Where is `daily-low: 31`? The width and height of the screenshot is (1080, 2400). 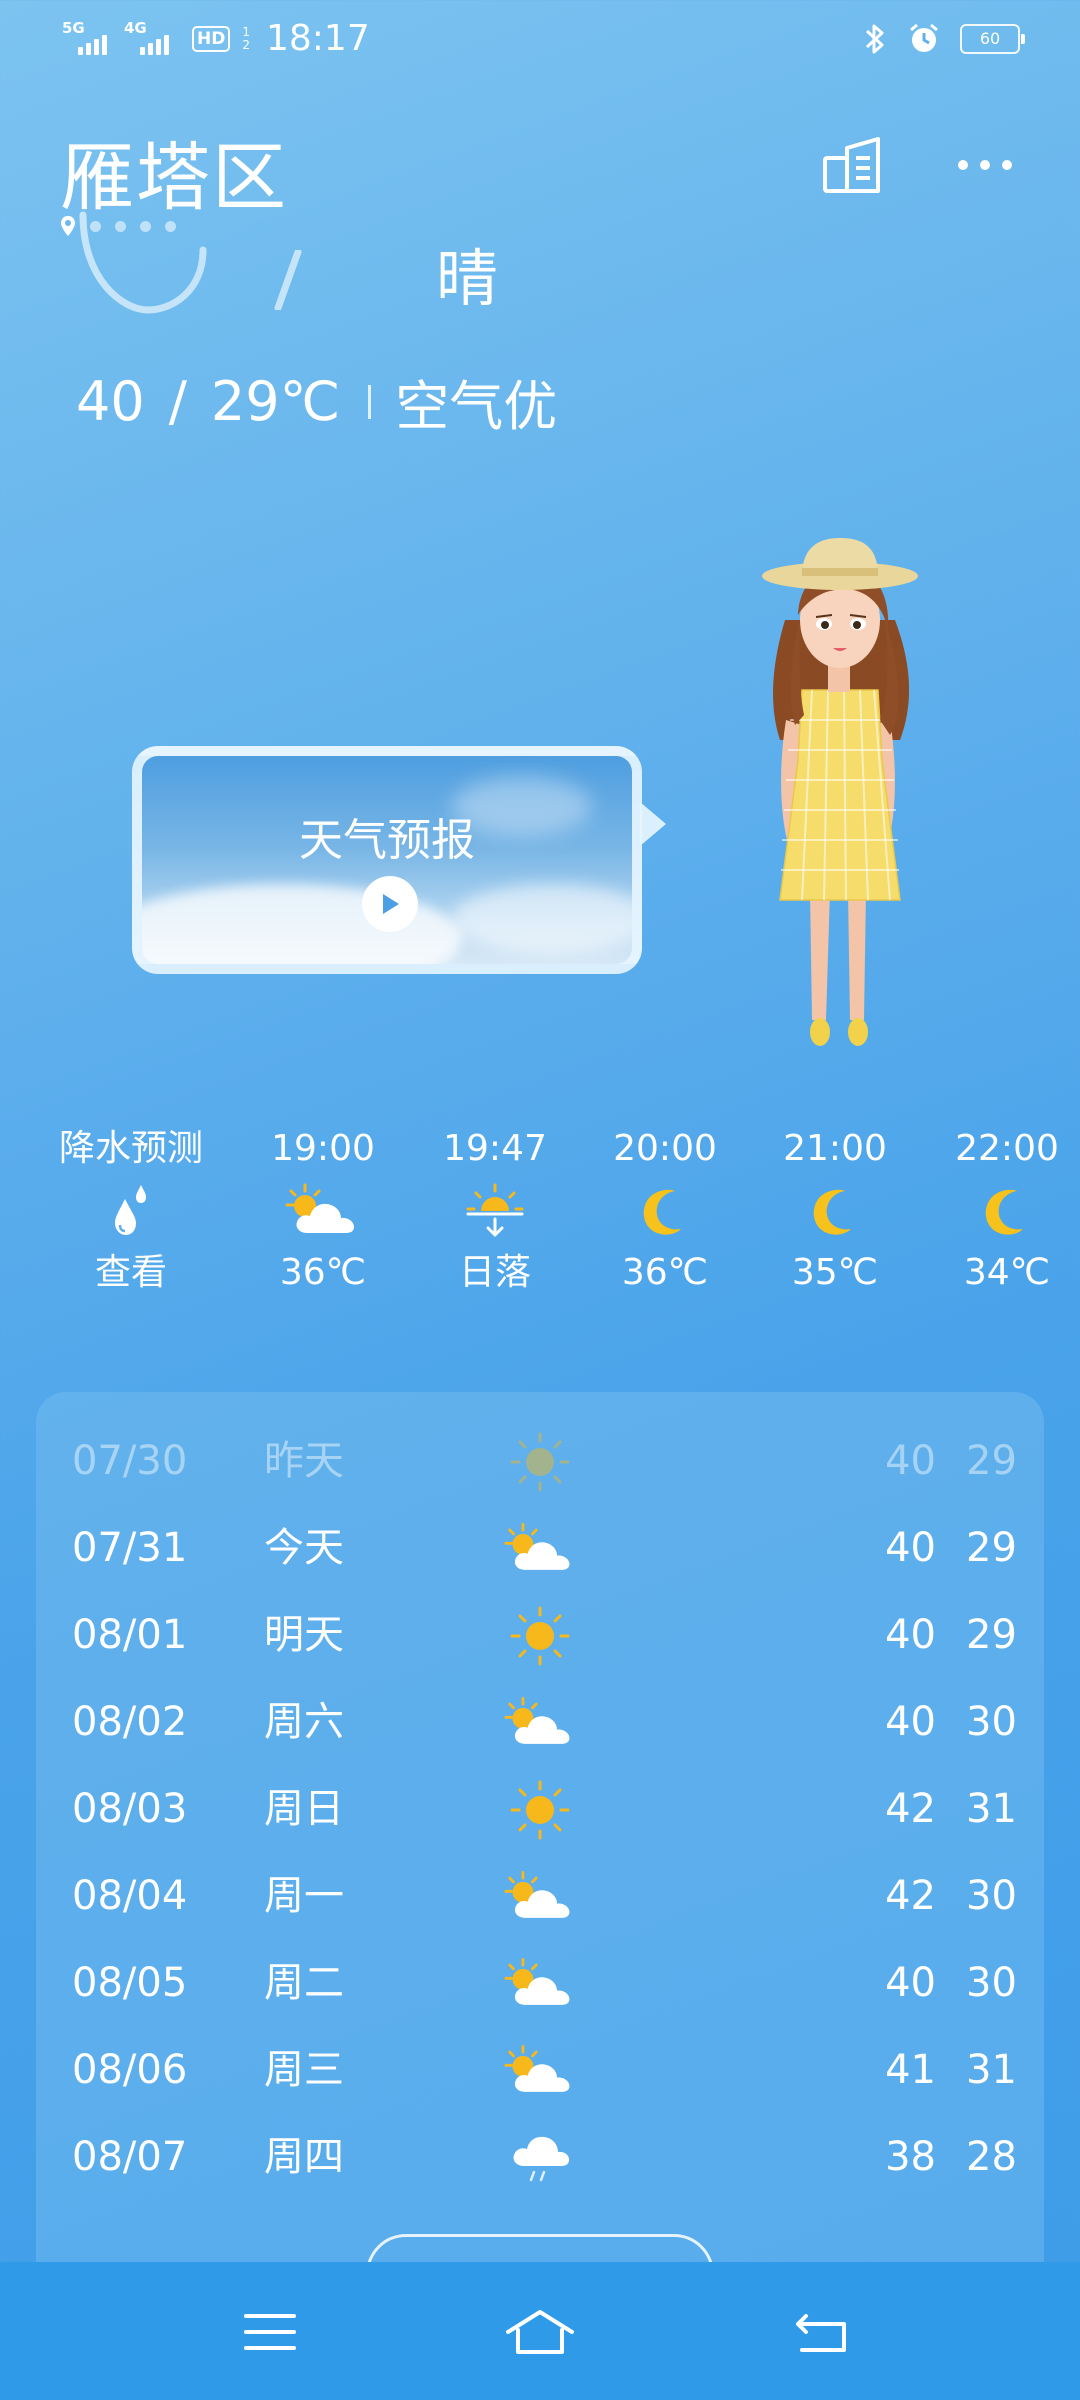
daily-low: 31 is located at coordinates (991, 1809).